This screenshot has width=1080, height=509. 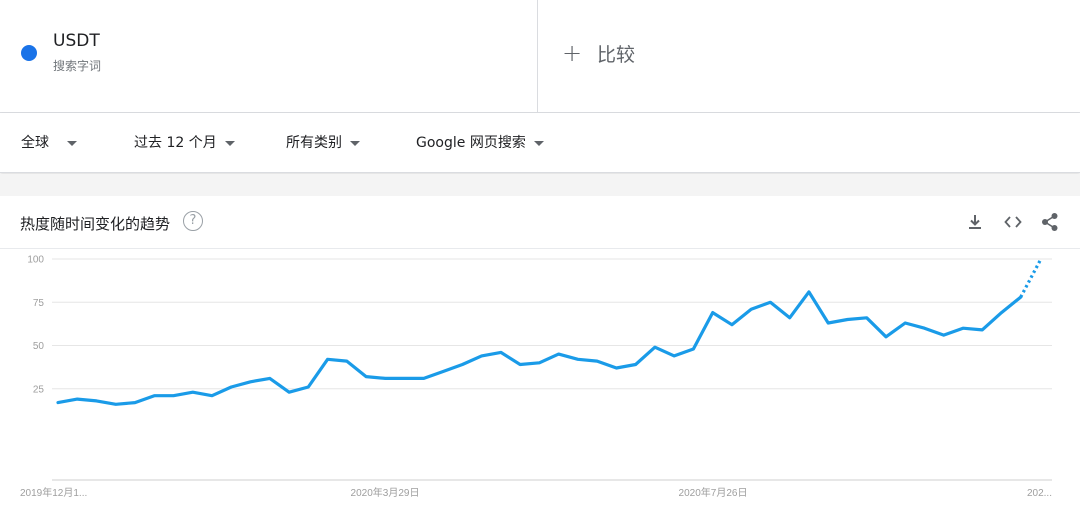 I want to click on time-range-label: 过去 12 个月, so click(x=175, y=143).